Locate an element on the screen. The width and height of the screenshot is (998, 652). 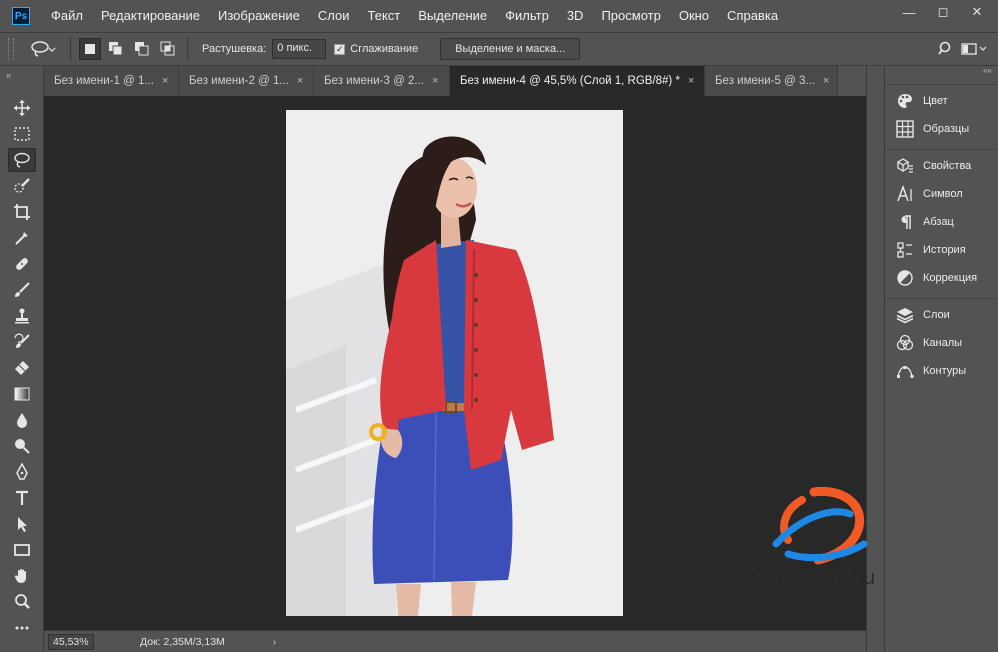
close-button: ✕ is located at coordinates (977, 12).